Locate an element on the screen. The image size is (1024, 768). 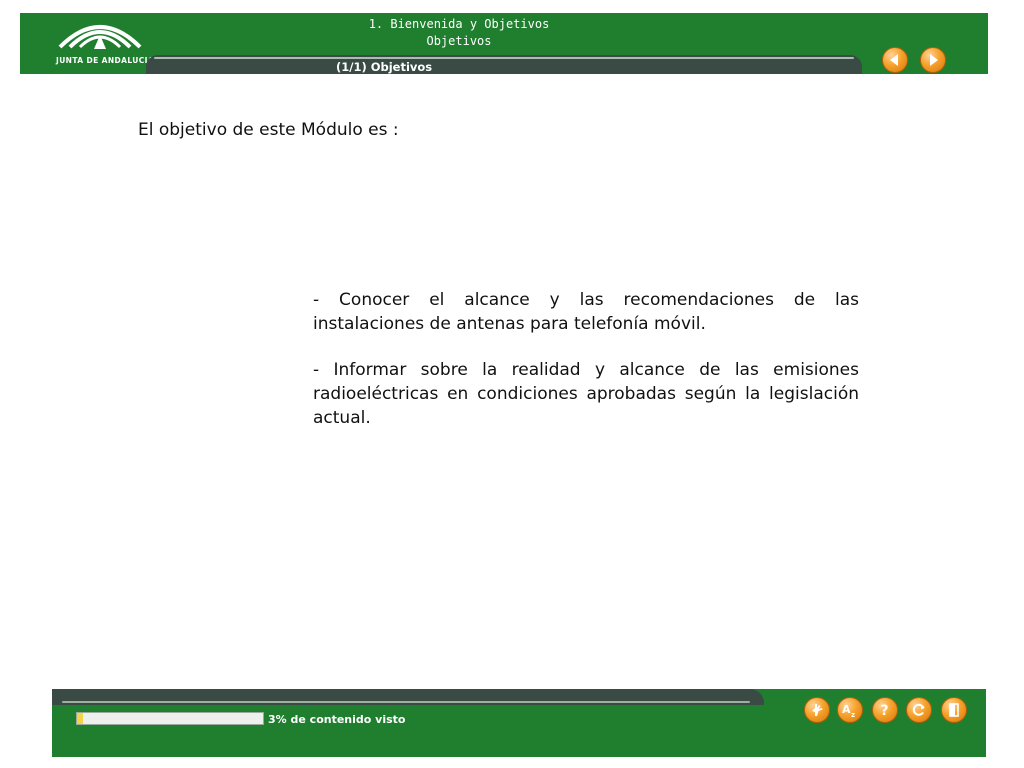
glossary-az-icon: A z is located at coordinates (848, 710).